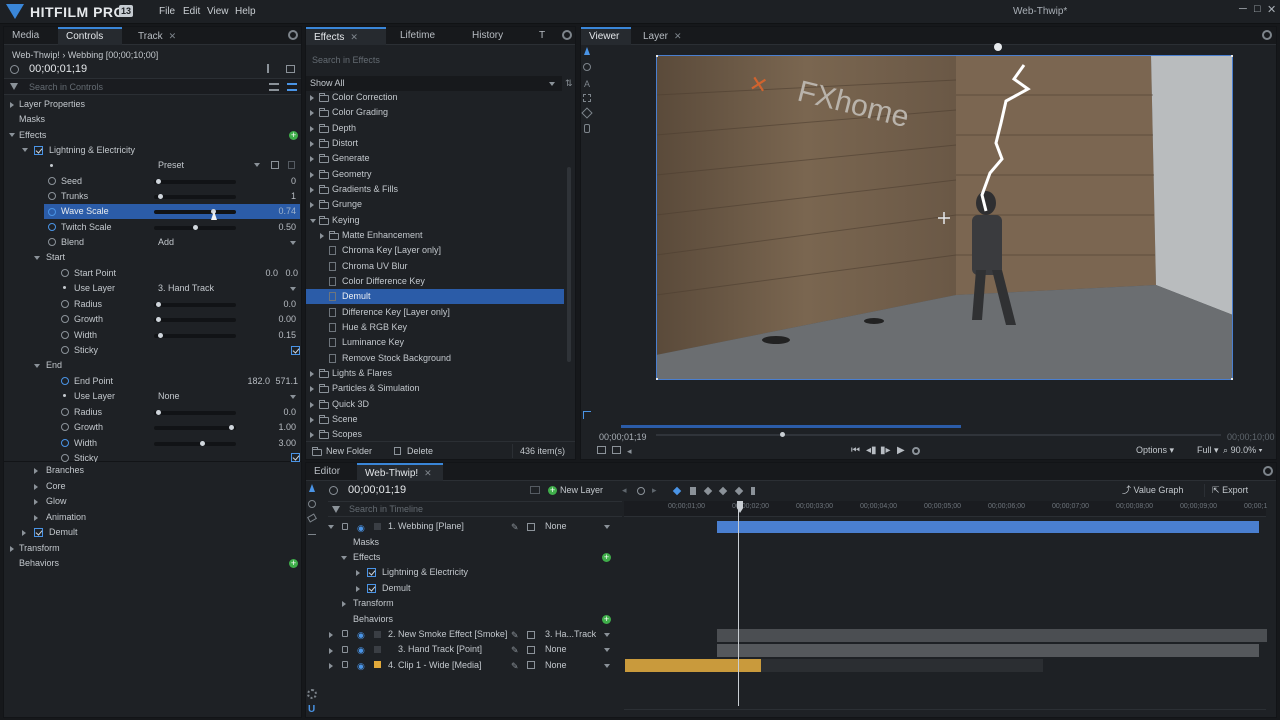  What do you see at coordinates (171, 165) in the screenshot?
I see `preset-dropdown: Preset` at bounding box center [171, 165].